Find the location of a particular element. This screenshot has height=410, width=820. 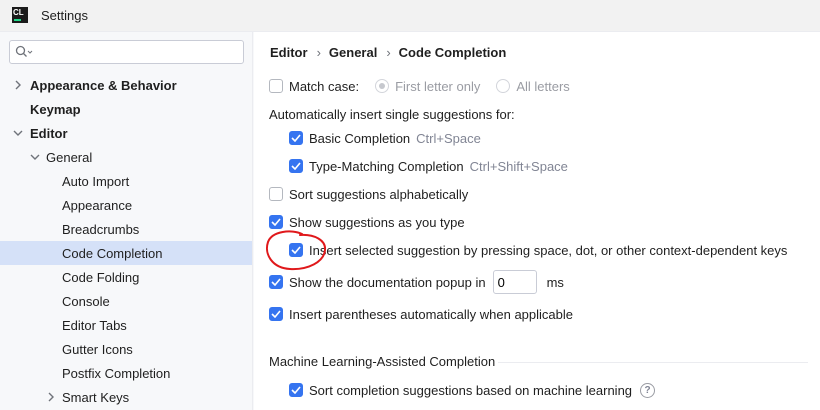

sidebar-item-console: Console is located at coordinates (126, 301).